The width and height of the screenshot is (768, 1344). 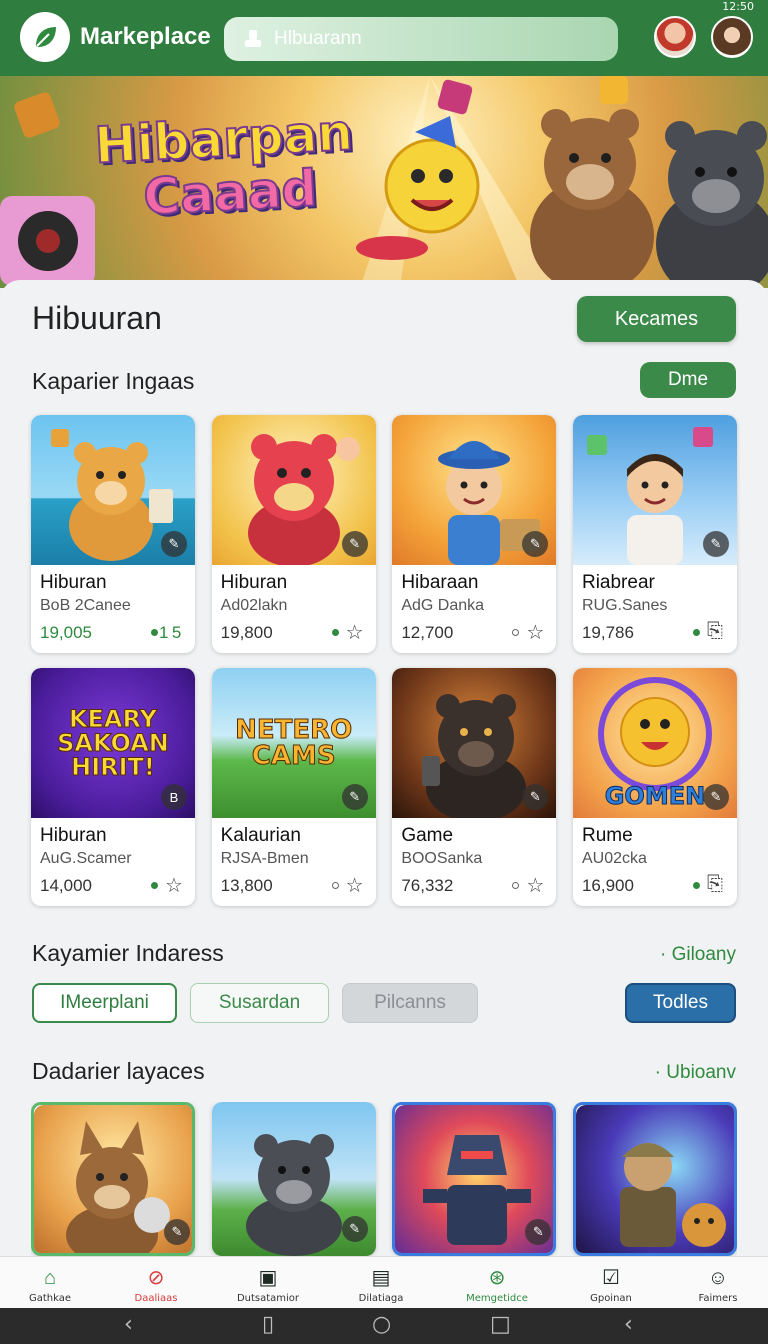 I want to click on warrior-illustration, so click(x=672, y=1195).